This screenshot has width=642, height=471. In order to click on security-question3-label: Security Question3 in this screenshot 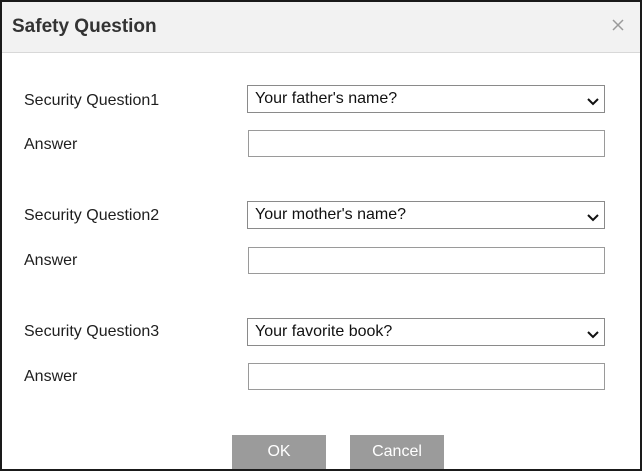, I will do `click(92, 331)`.